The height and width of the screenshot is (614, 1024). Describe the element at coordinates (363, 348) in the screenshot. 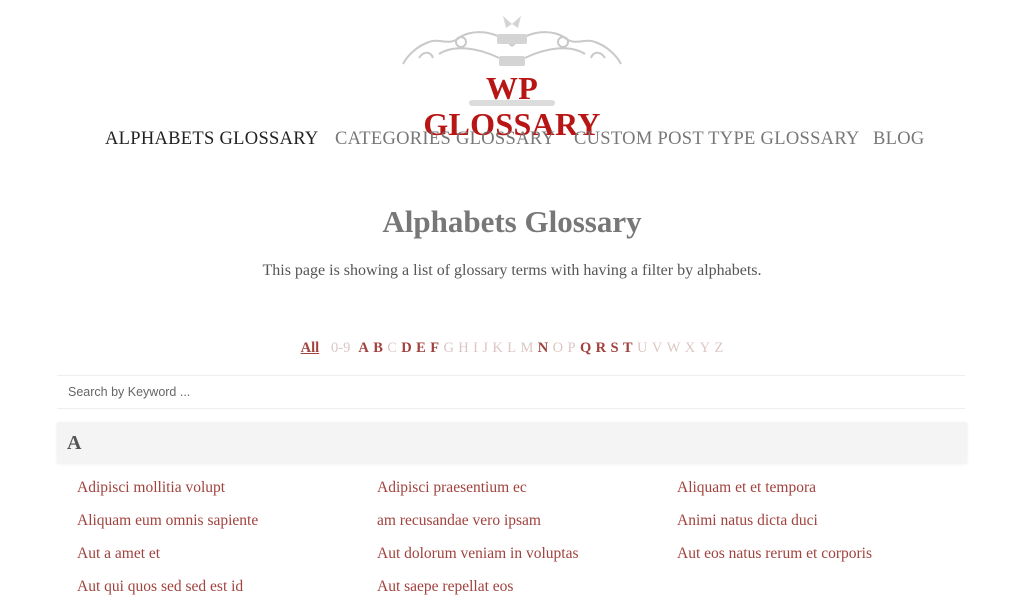

I see `filter-letter-a: A` at that location.